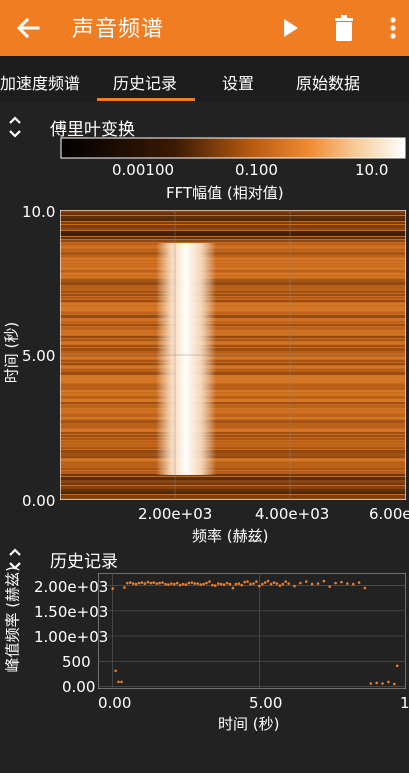 This screenshot has width=409, height=773. Describe the element at coordinates (40, 82) in the screenshot. I see `tab-acceleration-spectrum: 加速度频谱` at that location.